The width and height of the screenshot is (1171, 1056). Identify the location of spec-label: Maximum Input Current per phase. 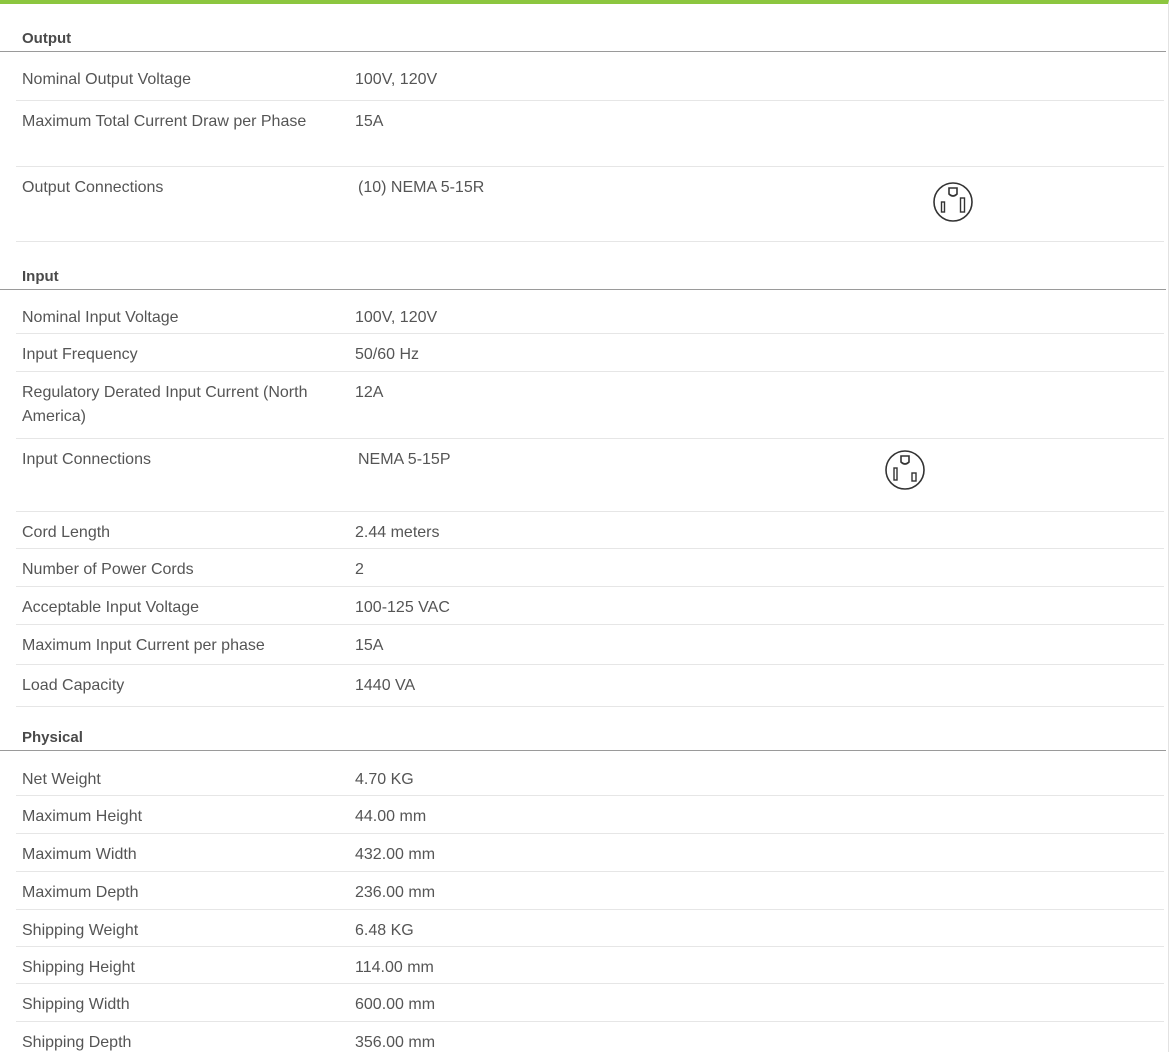
(143, 645).